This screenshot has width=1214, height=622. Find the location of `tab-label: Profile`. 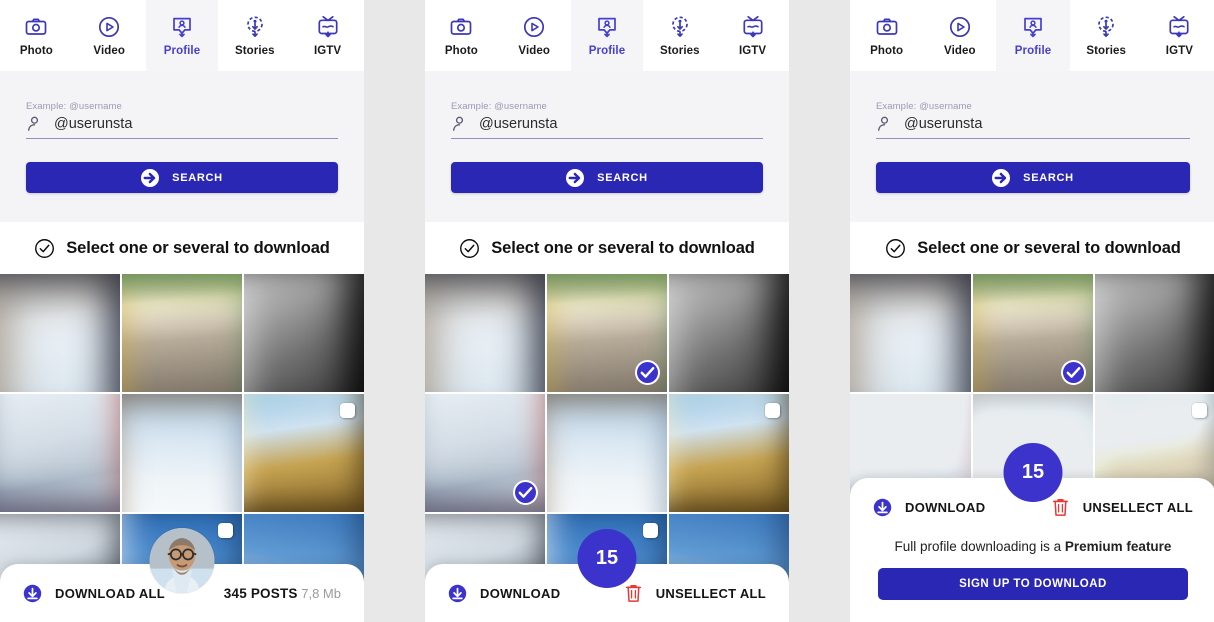

tab-label: Profile is located at coordinates (1033, 50).